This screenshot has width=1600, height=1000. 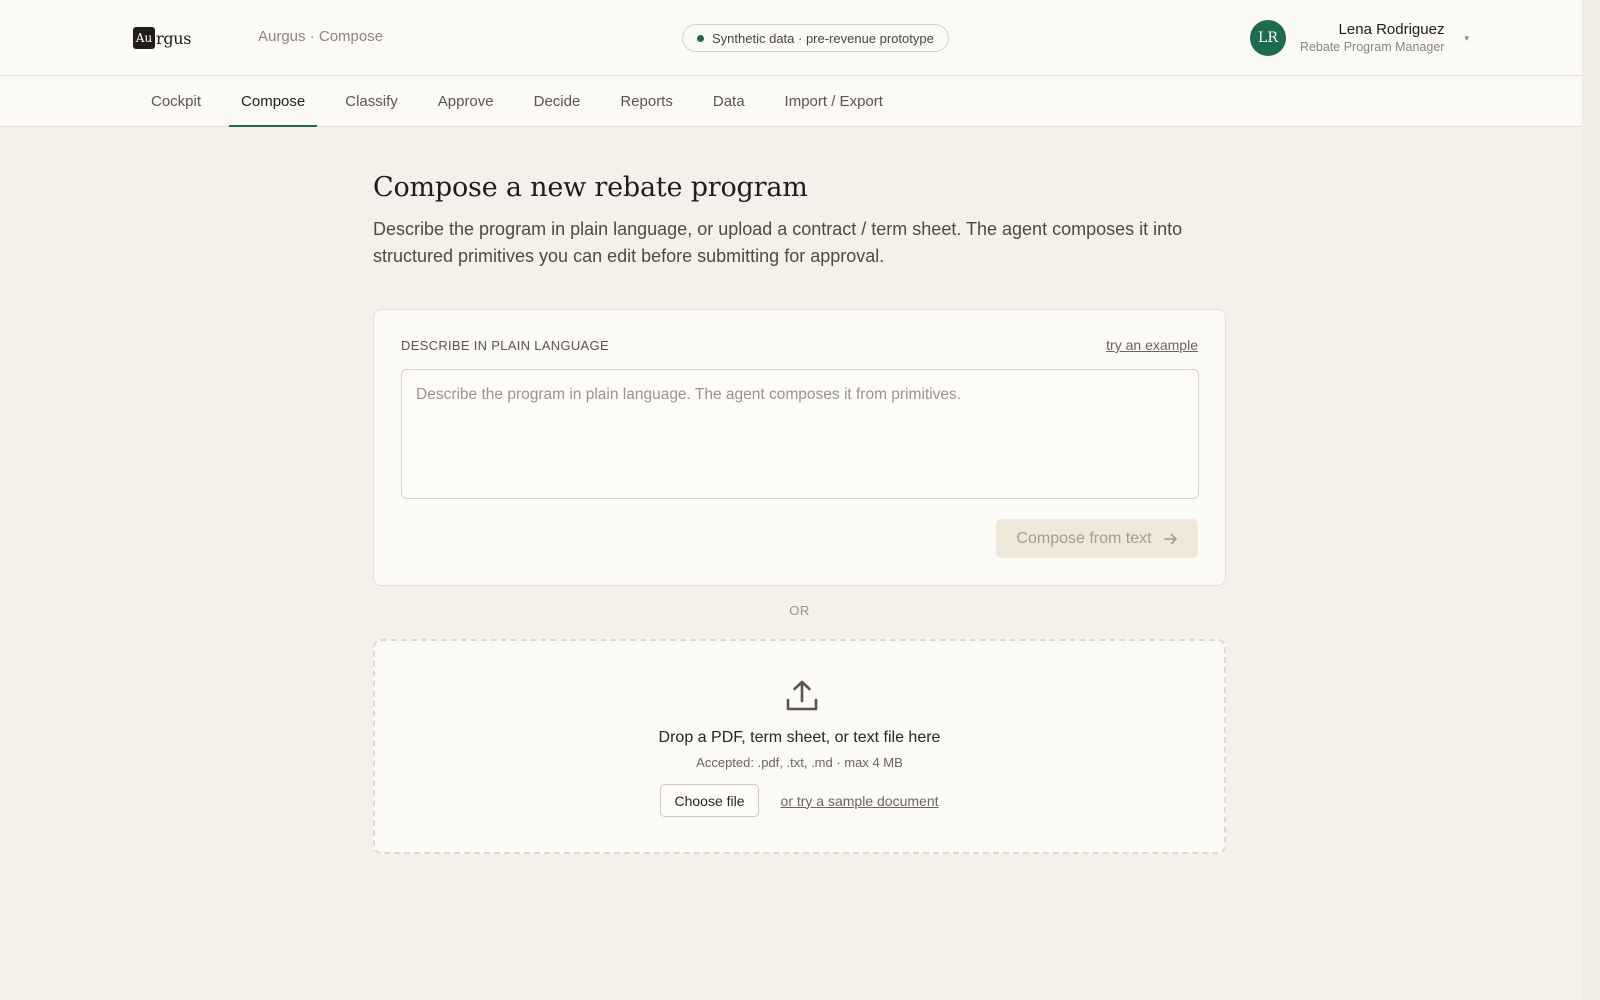 What do you see at coordinates (1267, 38) in the screenshot?
I see `avatar: LR` at bounding box center [1267, 38].